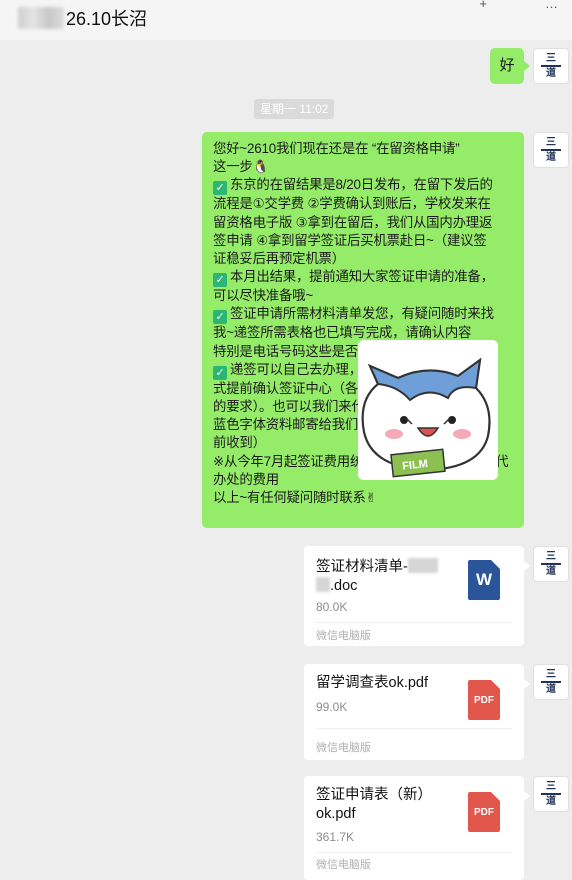  Describe the element at coordinates (364, 186) in the screenshot. I see `message-line: ✓ 东京的在留结果是8/20日发布，在留下发后的` at that location.